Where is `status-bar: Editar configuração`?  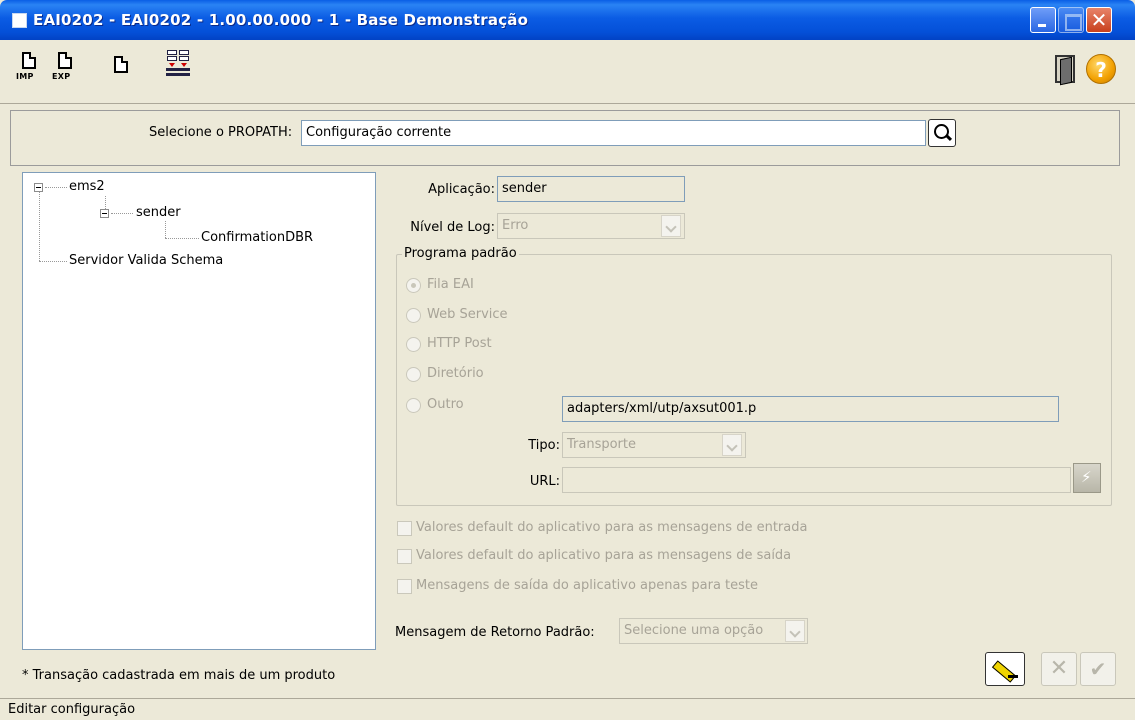 status-bar: Editar configuração is located at coordinates (567, 709).